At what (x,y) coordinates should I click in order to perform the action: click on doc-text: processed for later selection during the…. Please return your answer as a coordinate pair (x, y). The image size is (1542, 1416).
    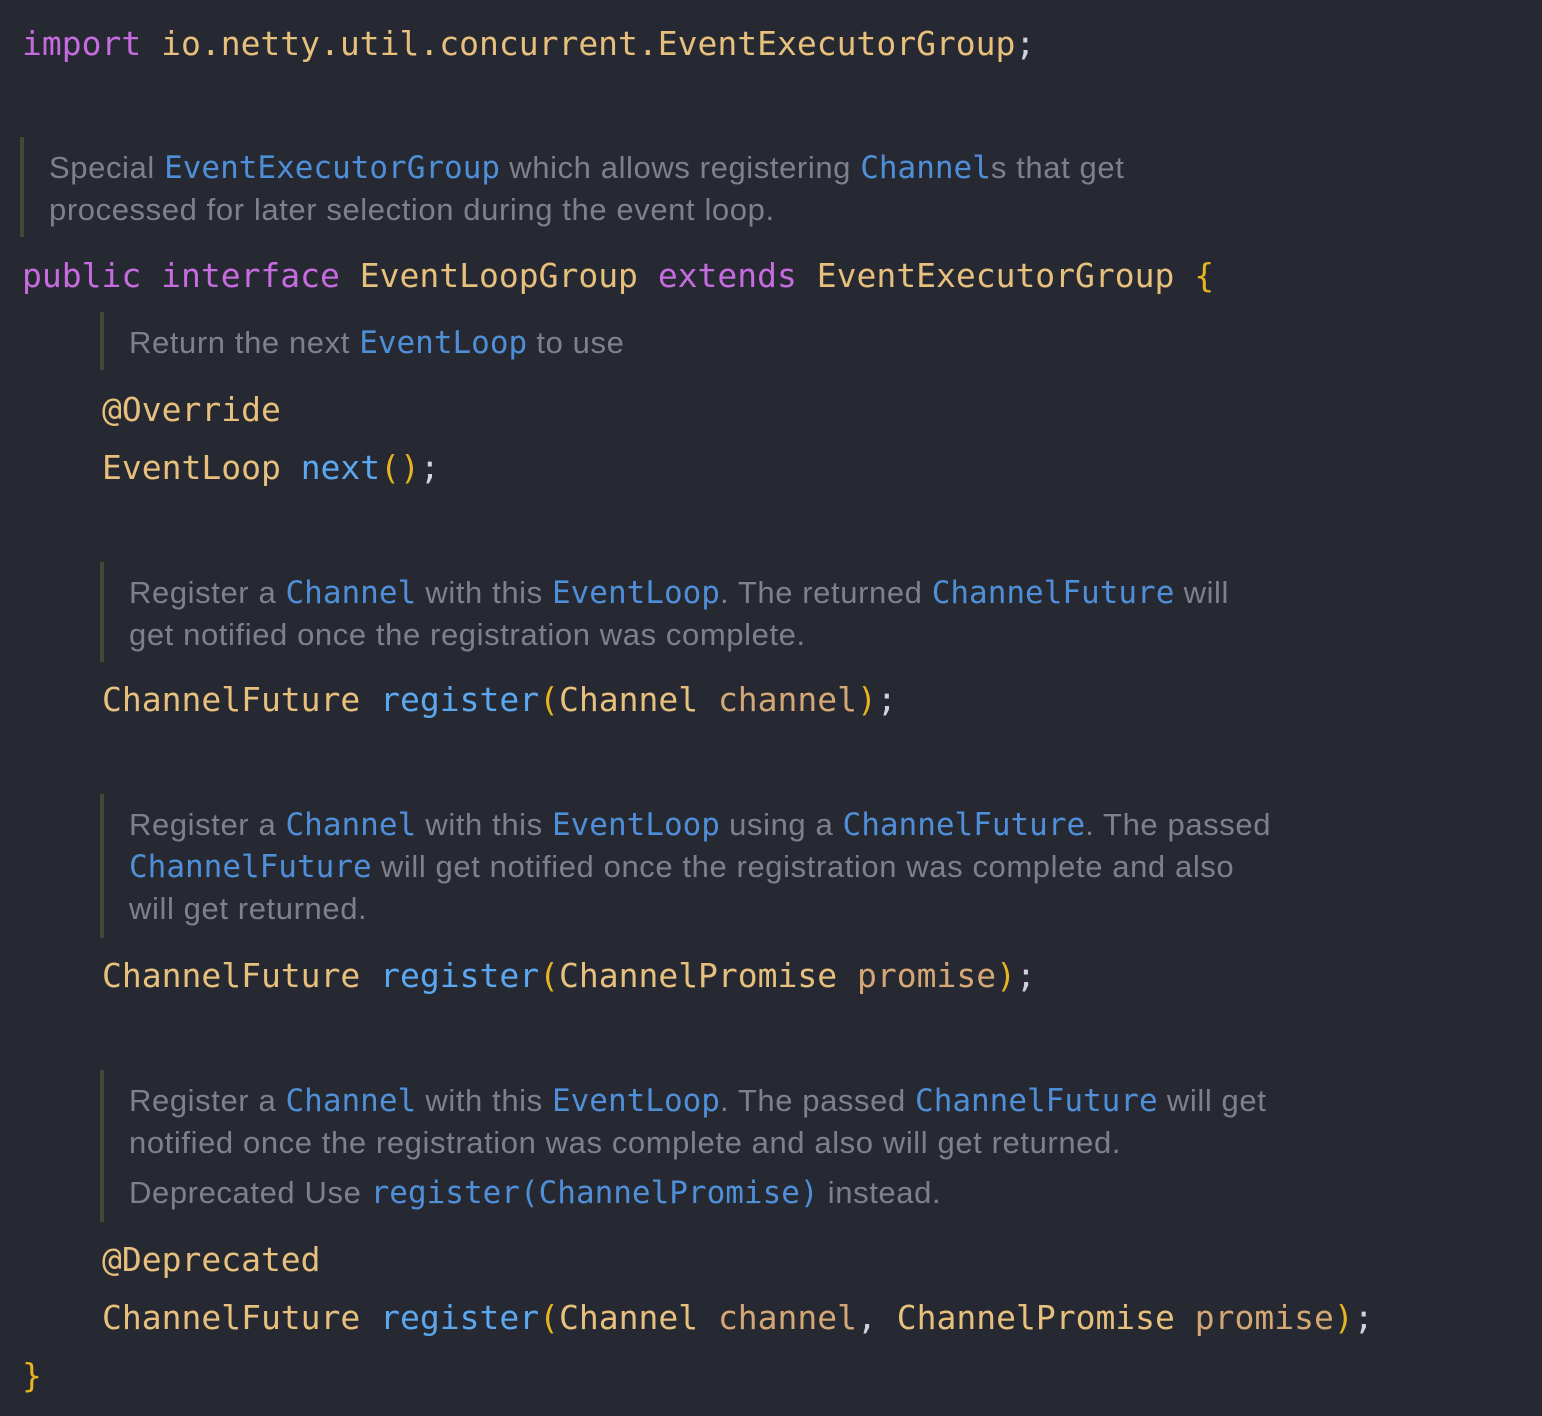
    Looking at the image, I should click on (412, 209).